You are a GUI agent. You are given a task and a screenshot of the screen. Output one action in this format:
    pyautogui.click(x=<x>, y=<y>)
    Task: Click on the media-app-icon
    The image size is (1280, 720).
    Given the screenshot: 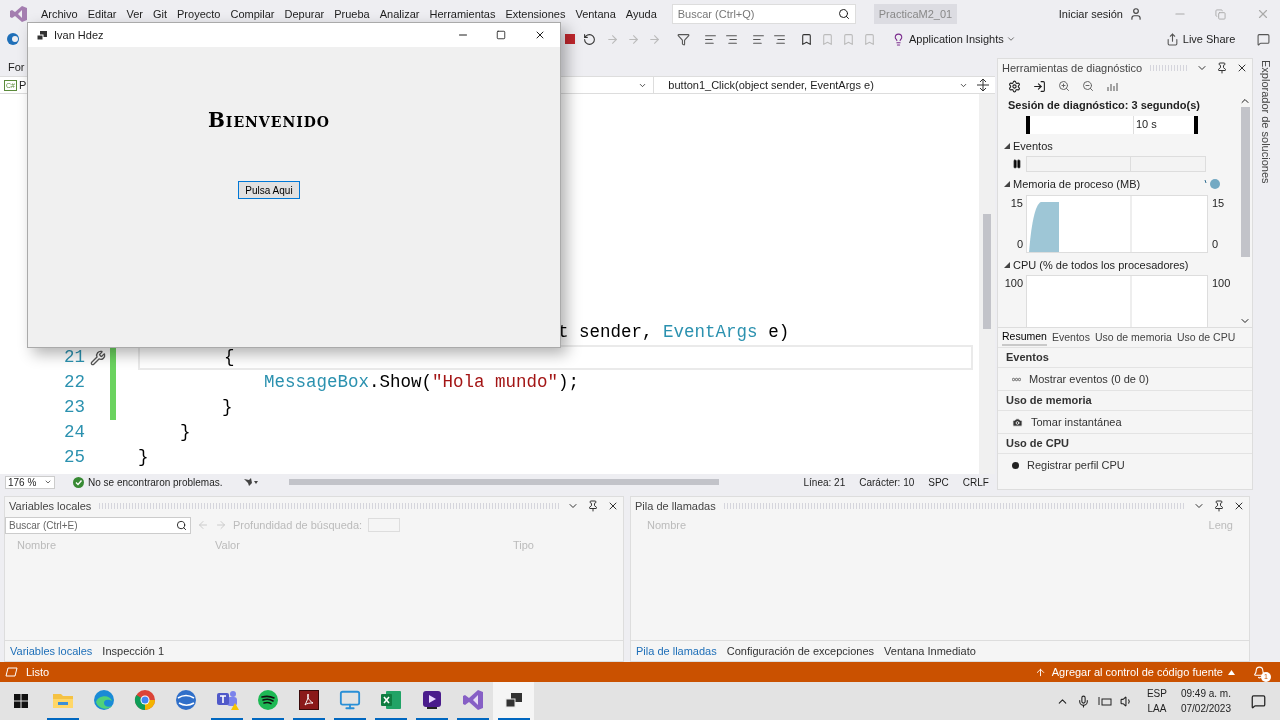 What is the action you would take?
    pyautogui.click(x=431, y=700)
    